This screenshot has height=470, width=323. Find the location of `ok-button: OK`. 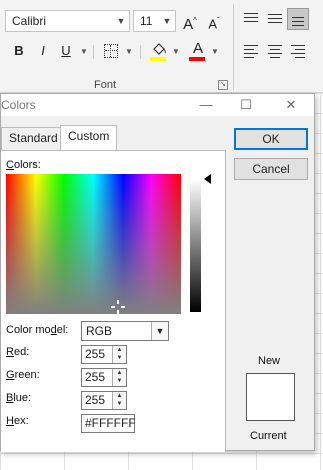

ok-button: OK is located at coordinates (271, 139).